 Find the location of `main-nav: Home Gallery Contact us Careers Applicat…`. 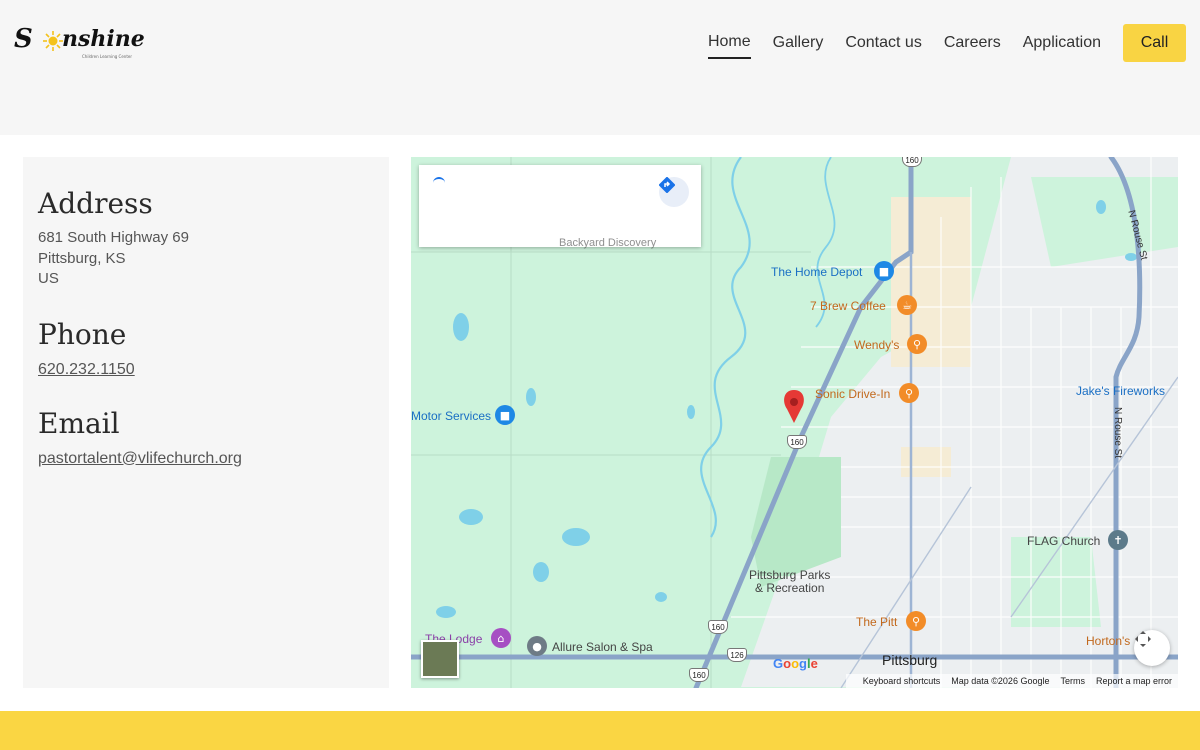

main-nav: Home Gallery Contact us Careers Applicat… is located at coordinates (946, 43).